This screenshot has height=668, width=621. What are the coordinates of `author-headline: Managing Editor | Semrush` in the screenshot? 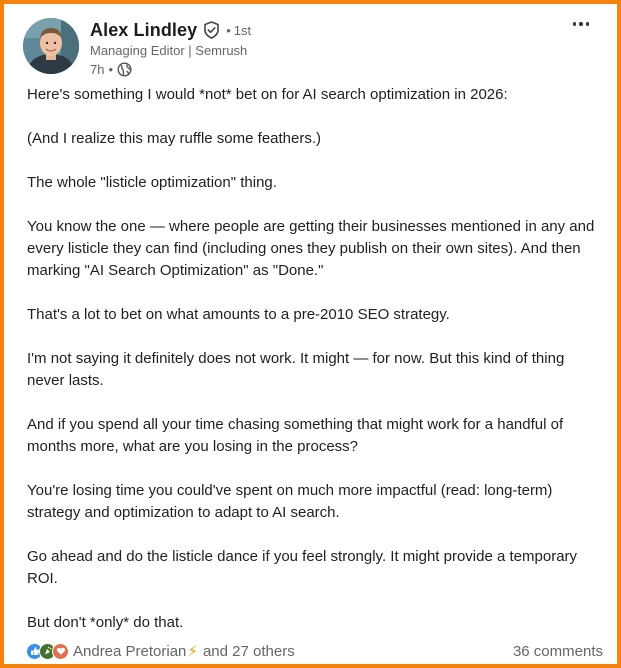 It's located at (169, 50).